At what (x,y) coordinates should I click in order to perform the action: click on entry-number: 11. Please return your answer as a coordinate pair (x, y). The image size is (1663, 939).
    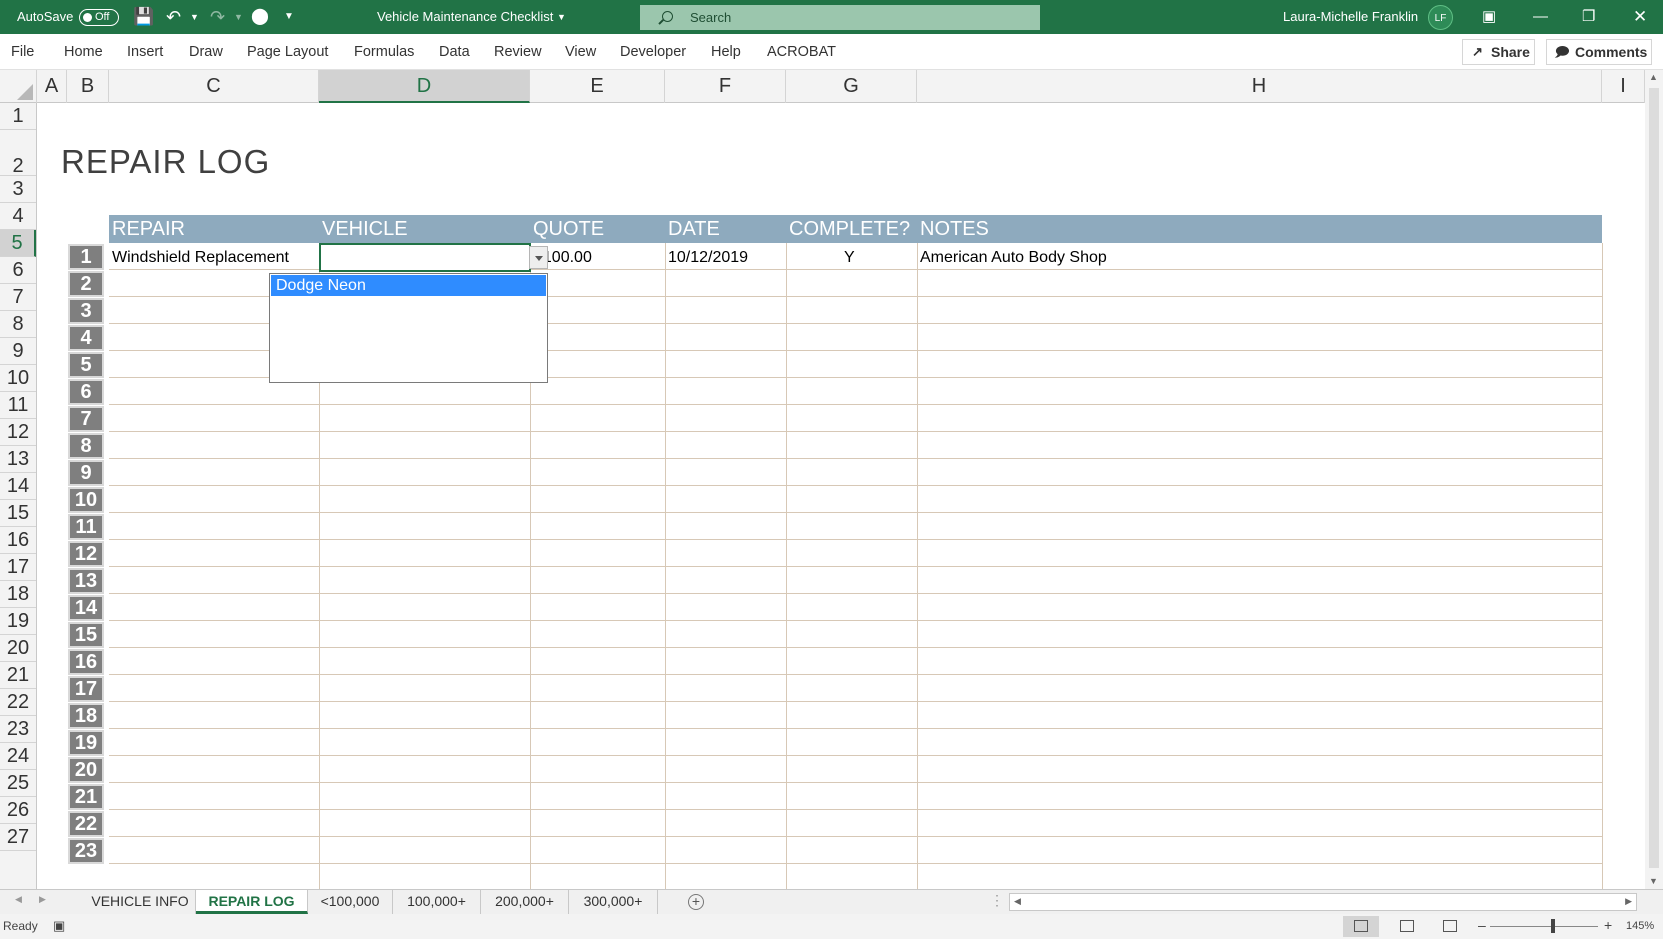
    Looking at the image, I should click on (86, 527).